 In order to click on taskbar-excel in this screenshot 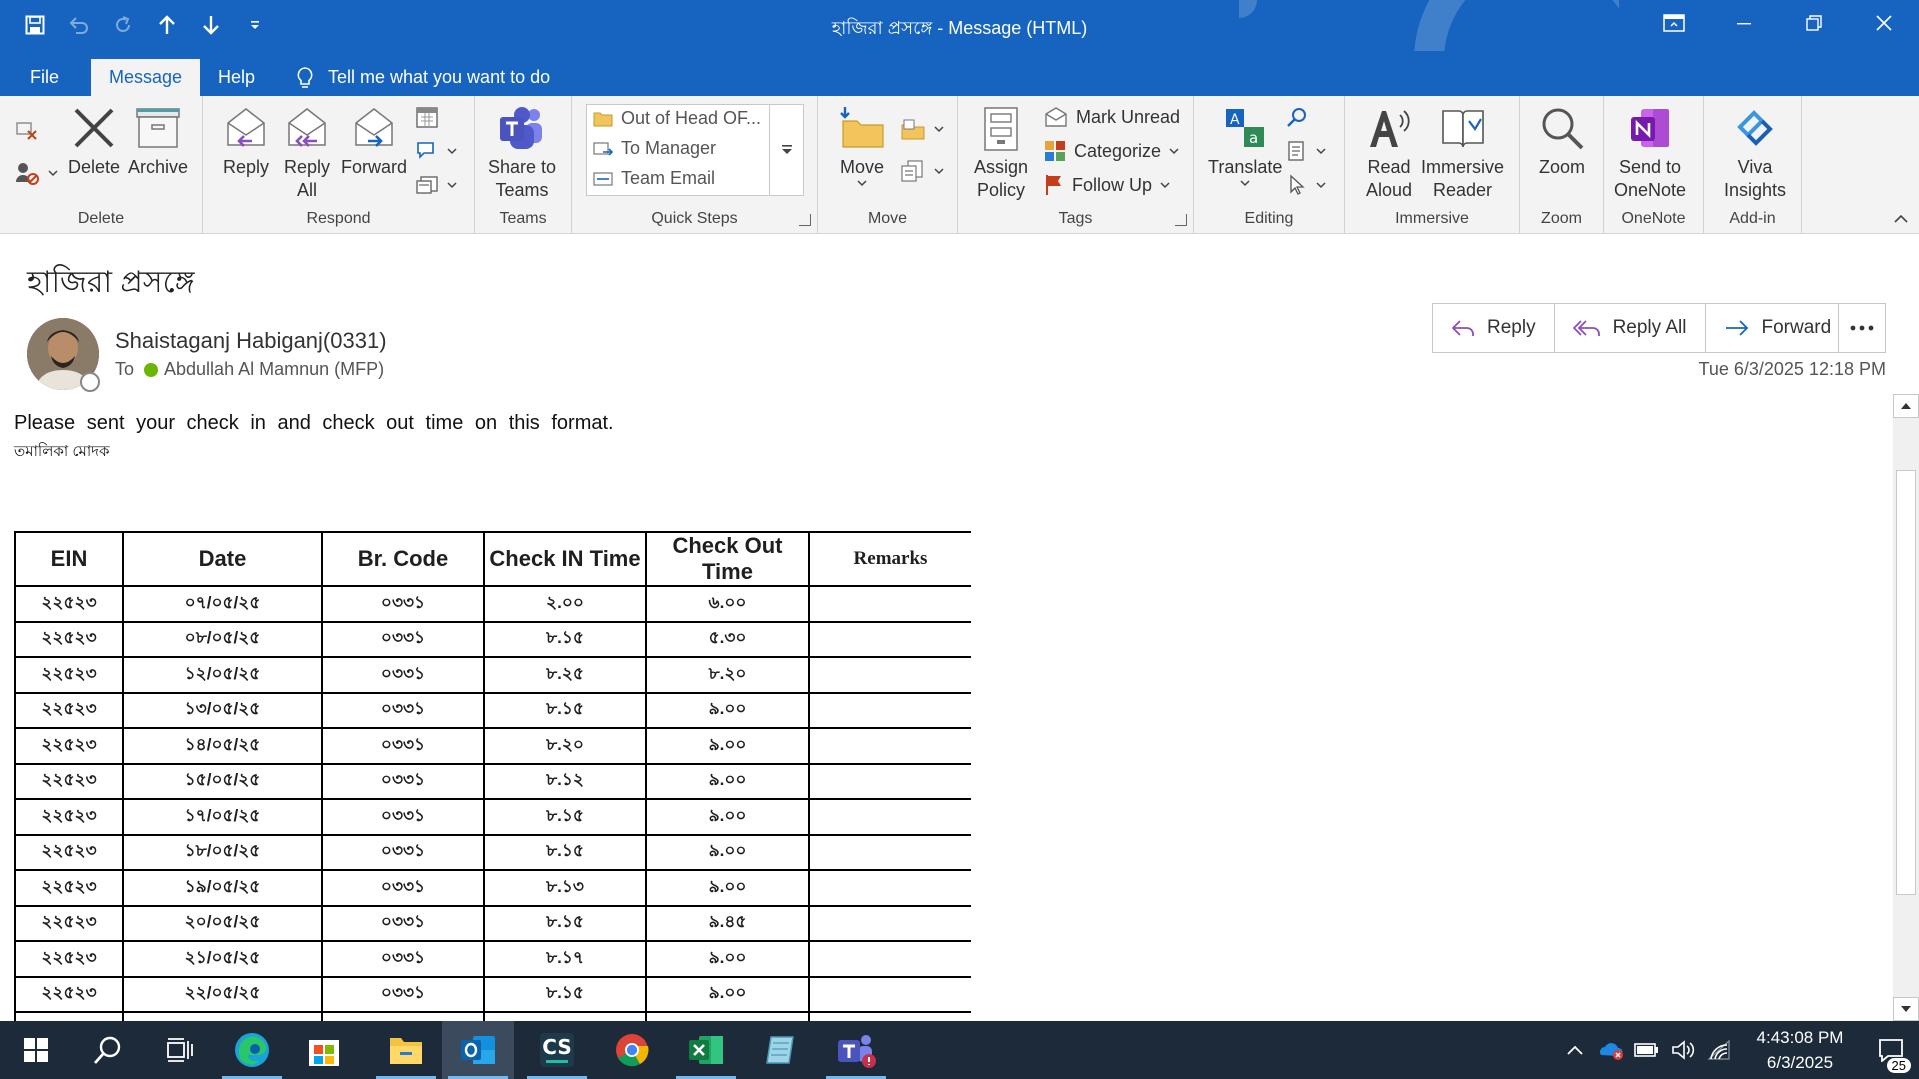, I will do `click(706, 1050)`.